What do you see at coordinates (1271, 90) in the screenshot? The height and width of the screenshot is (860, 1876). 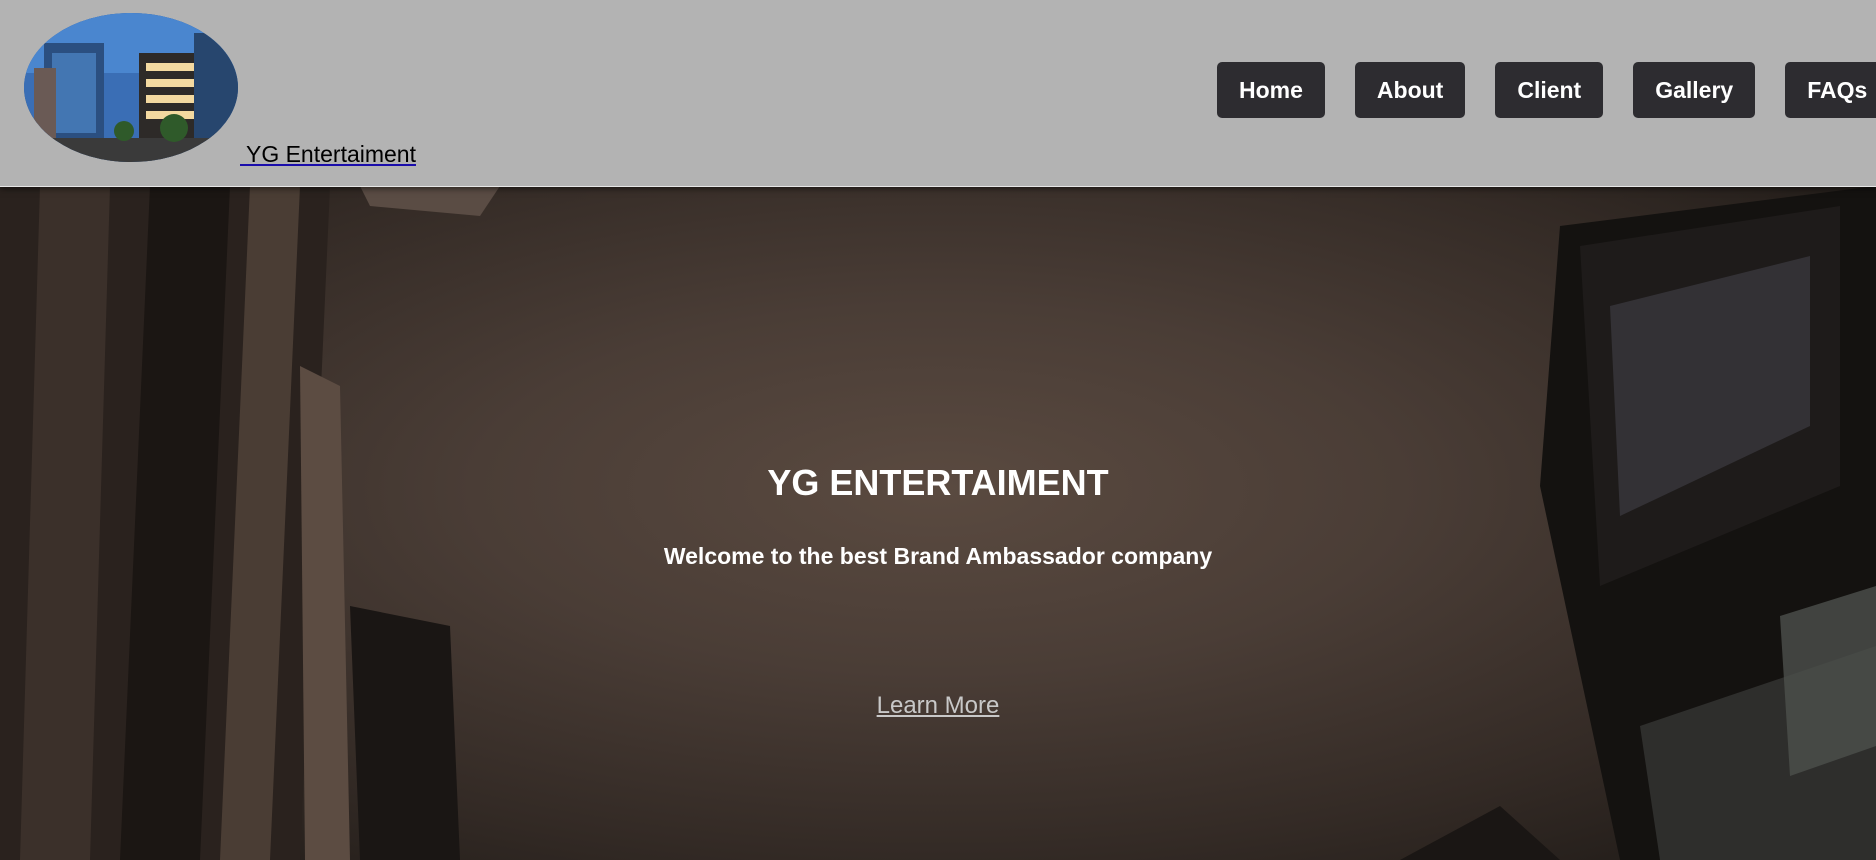 I see `nav-home-button: Home` at bounding box center [1271, 90].